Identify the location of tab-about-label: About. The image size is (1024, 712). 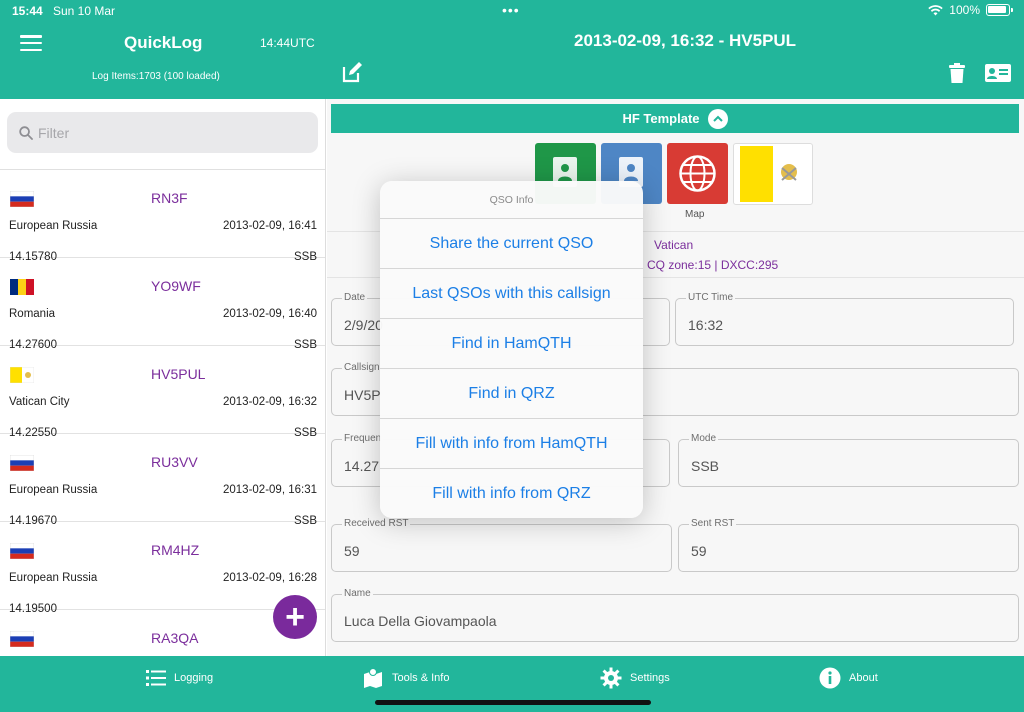
(863, 678).